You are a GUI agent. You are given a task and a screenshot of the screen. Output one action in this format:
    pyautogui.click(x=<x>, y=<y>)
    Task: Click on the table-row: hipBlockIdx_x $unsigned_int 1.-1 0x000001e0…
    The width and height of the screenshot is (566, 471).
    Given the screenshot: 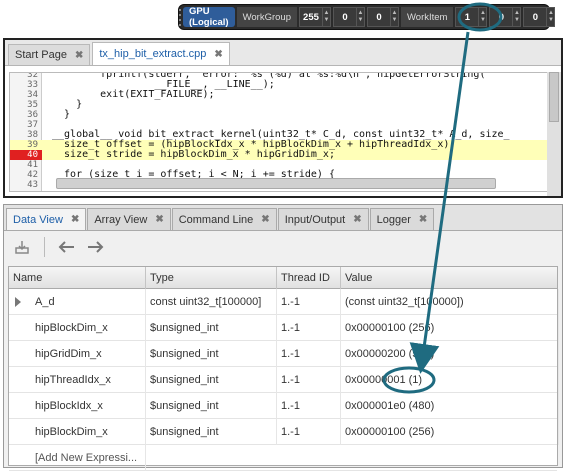 What is the action you would take?
    pyautogui.click(x=284, y=406)
    